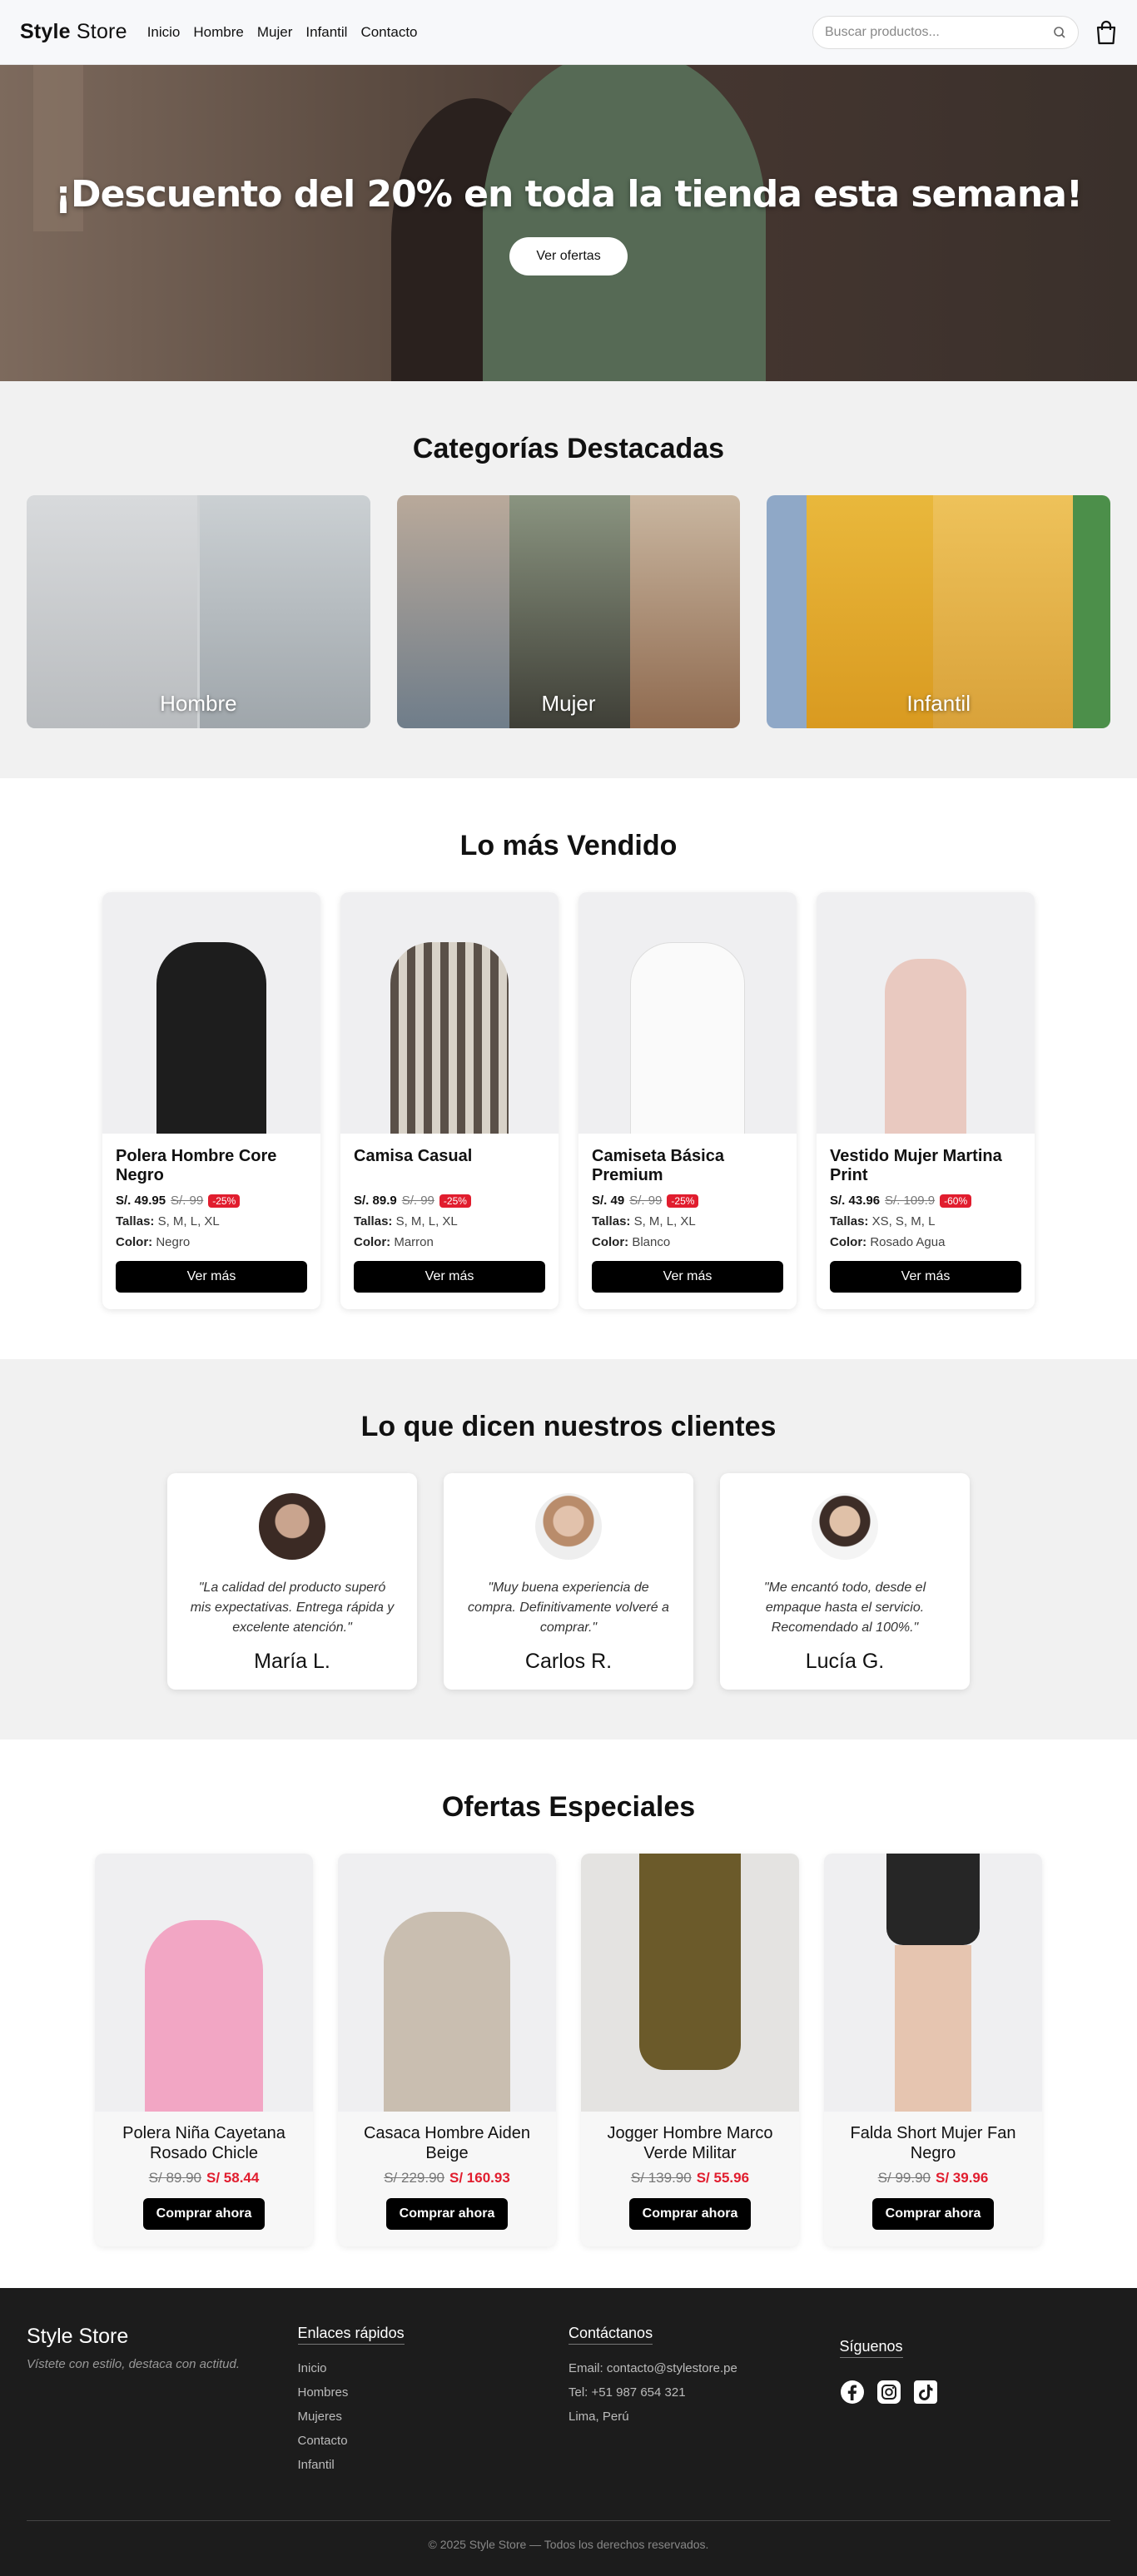 Image resolution: width=1137 pixels, height=2576 pixels. I want to click on product-name: Camisa Casual, so click(413, 1156).